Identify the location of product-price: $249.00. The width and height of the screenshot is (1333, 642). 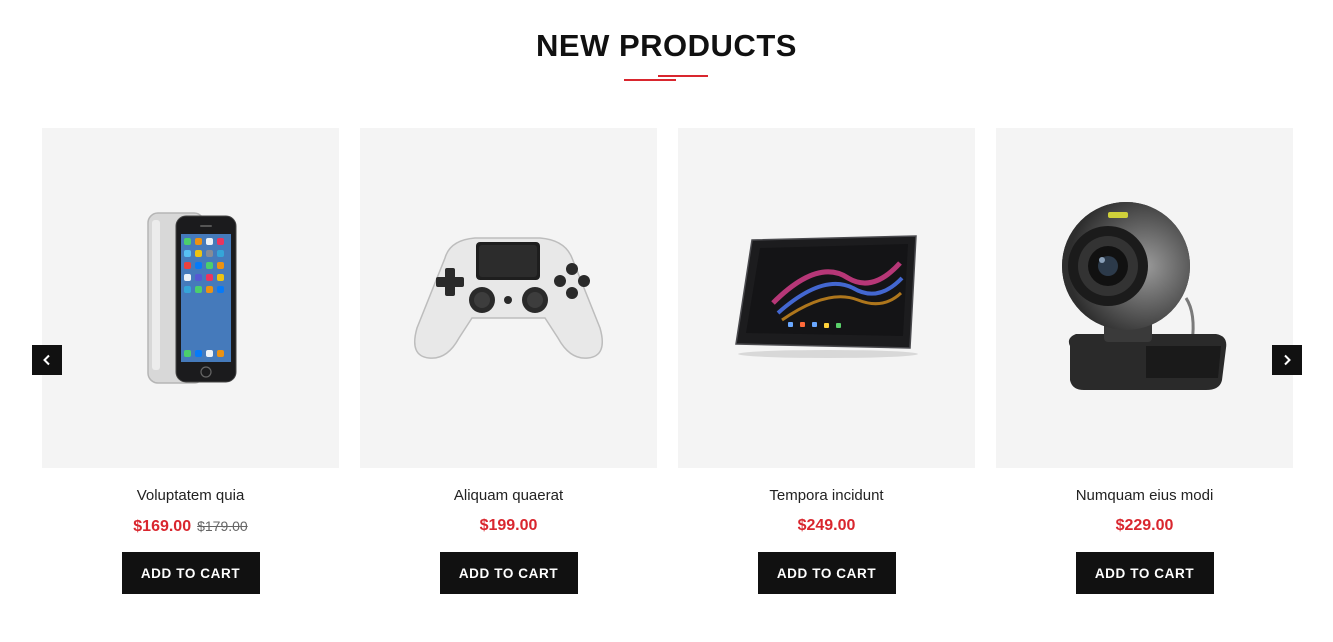
(826, 525).